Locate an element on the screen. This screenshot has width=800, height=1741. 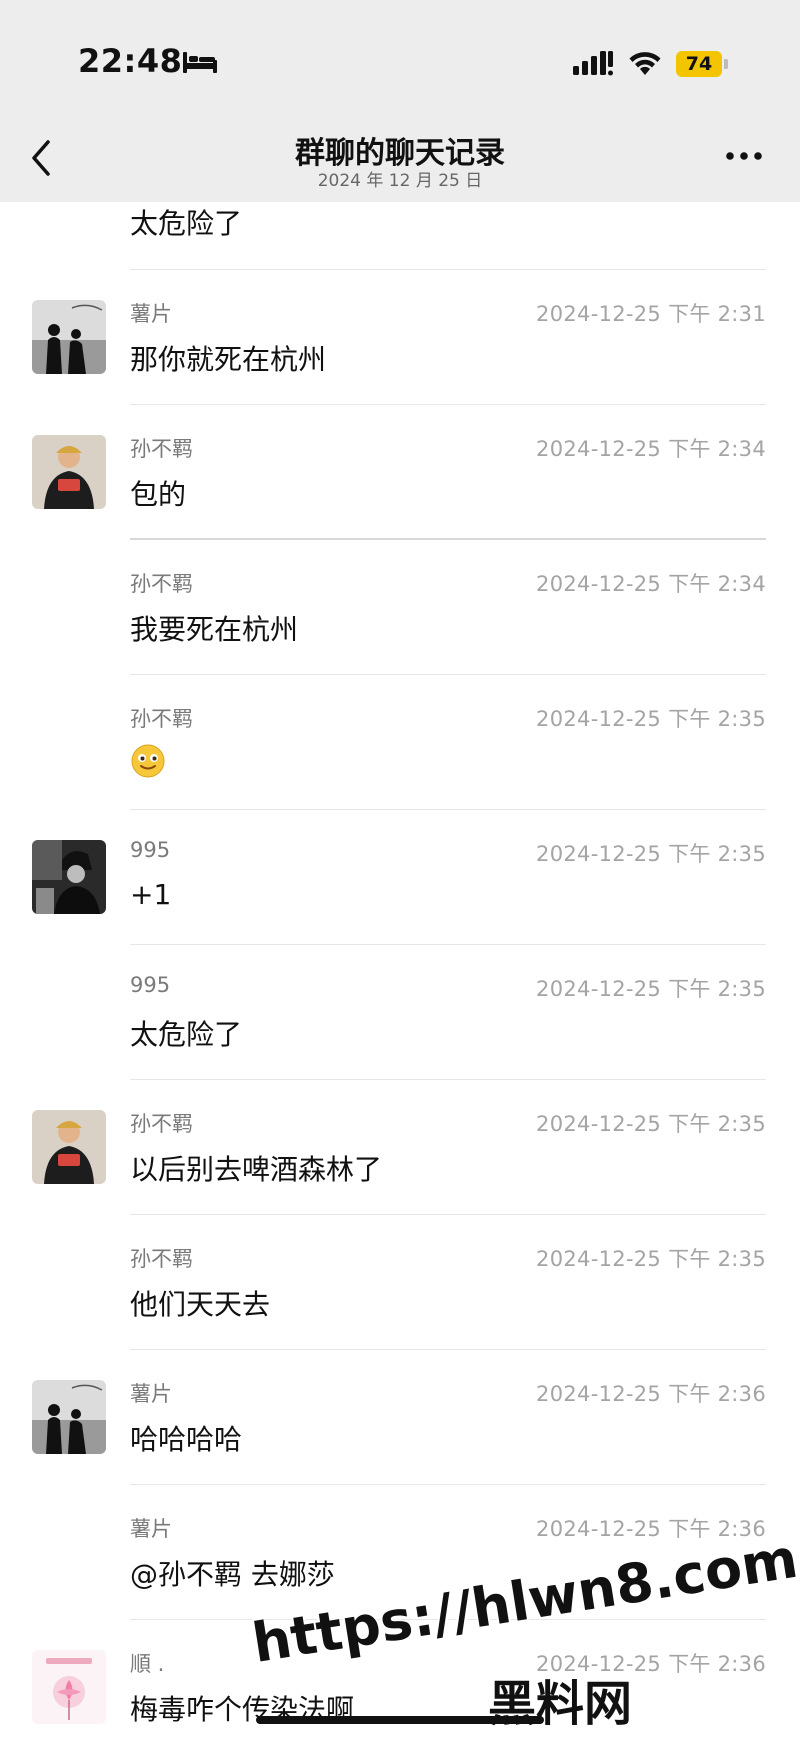
message-row: 孙不羁 2024-12-25 下午 2:34 包的 is located at coordinates (400, 472).